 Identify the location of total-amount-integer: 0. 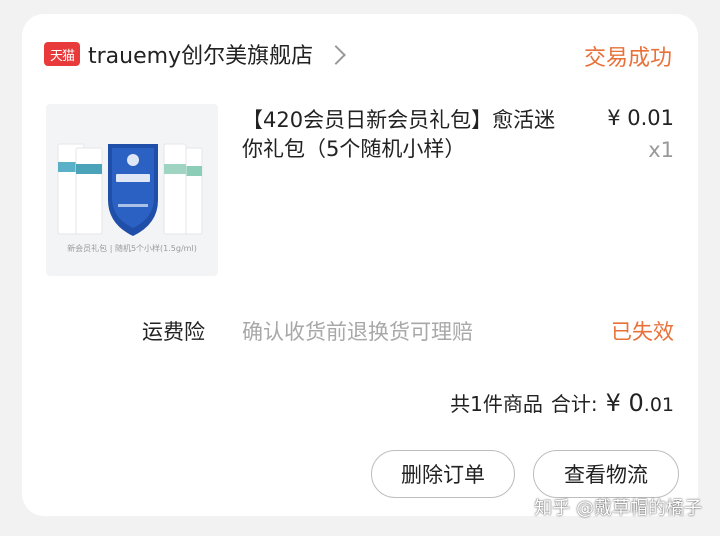
(636, 403).